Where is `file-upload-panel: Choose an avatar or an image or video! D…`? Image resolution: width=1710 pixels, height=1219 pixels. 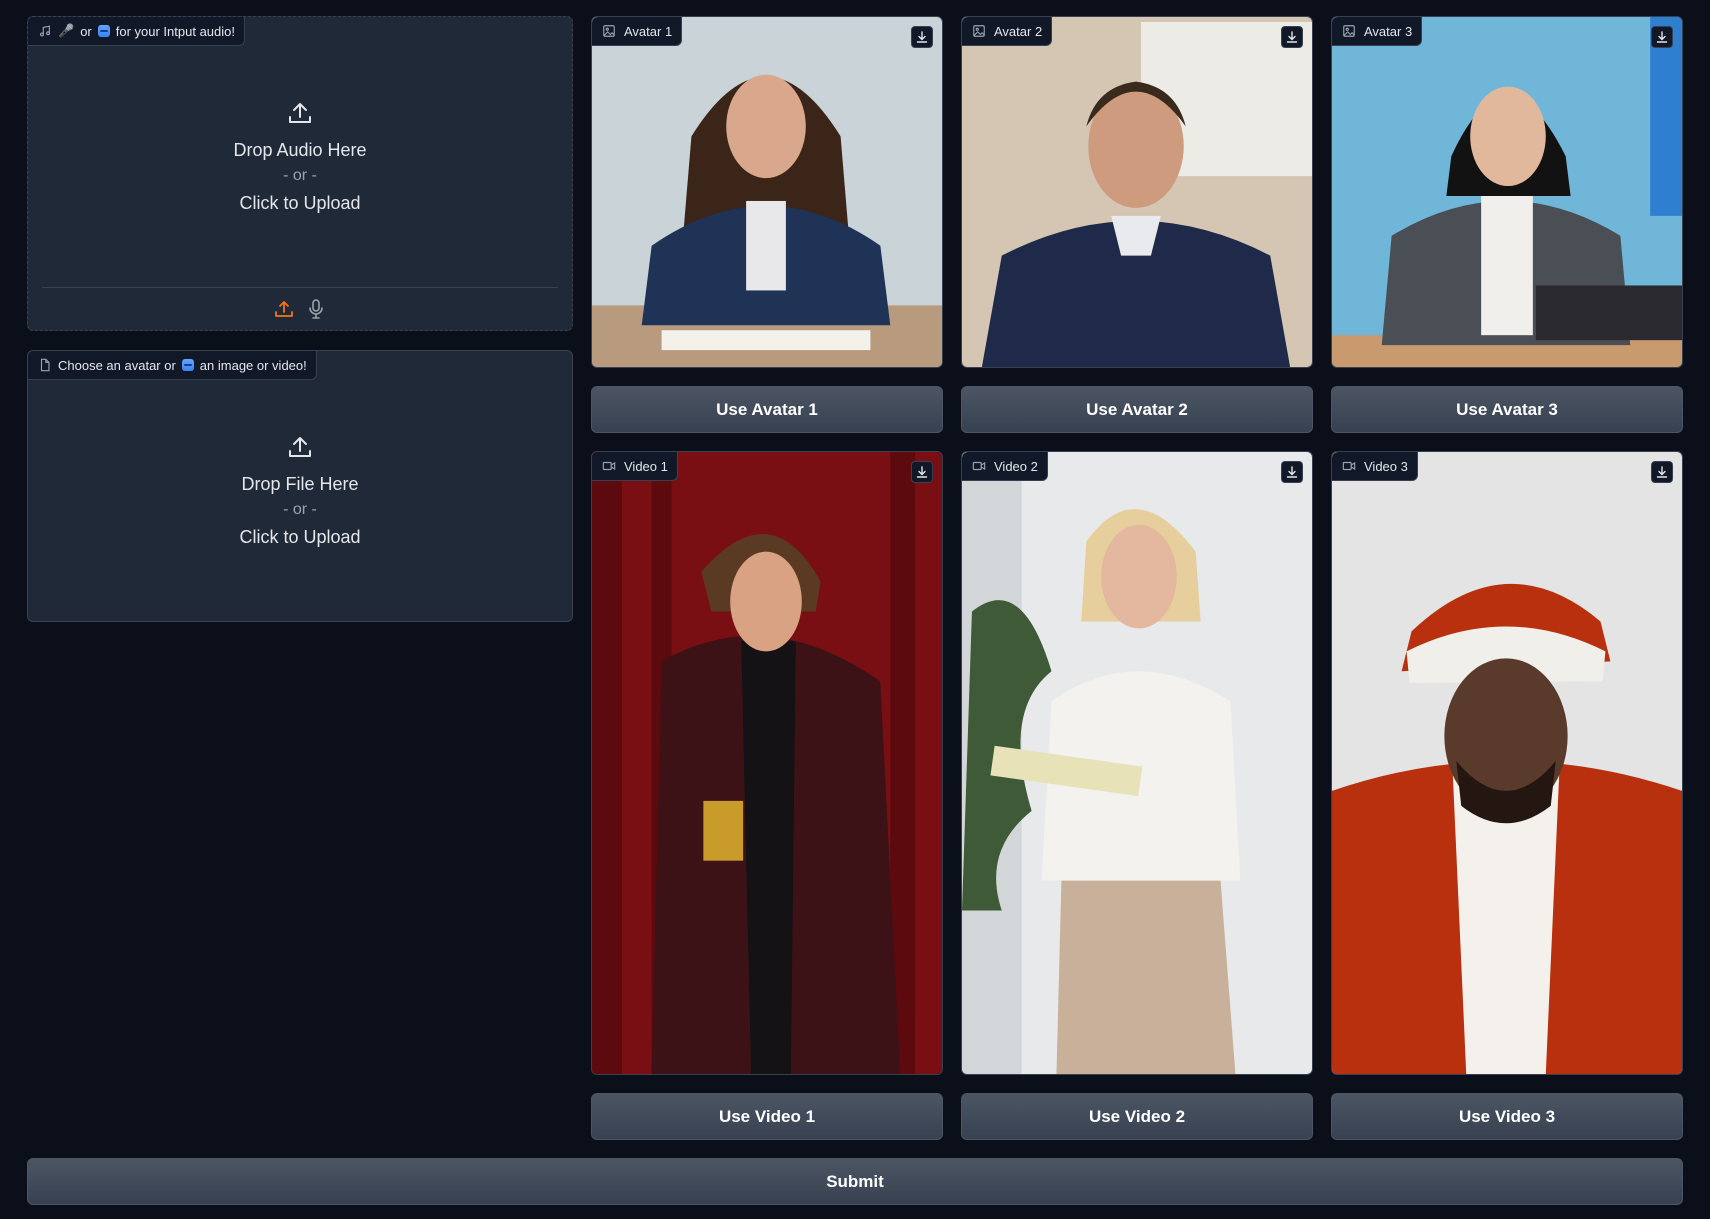 file-upload-panel: Choose an avatar or an image or video! D… is located at coordinates (300, 486).